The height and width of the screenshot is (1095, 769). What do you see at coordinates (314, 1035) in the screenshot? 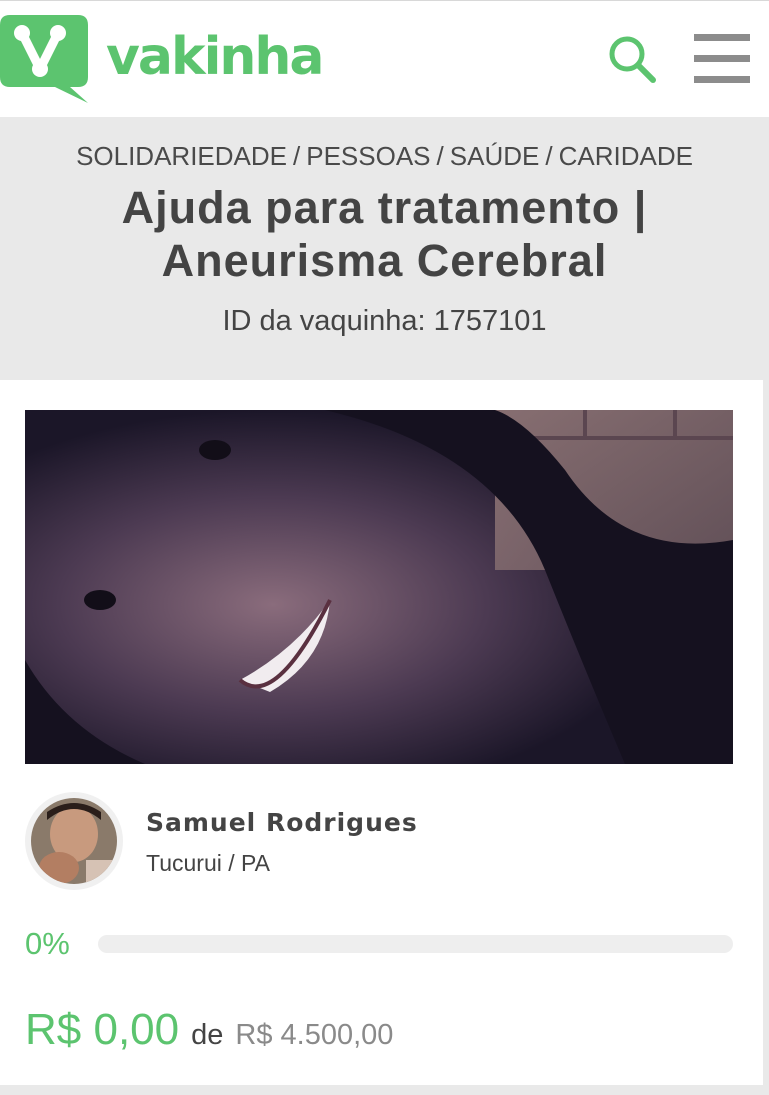
I see `amount-goal: R$ 4.500,00` at bounding box center [314, 1035].